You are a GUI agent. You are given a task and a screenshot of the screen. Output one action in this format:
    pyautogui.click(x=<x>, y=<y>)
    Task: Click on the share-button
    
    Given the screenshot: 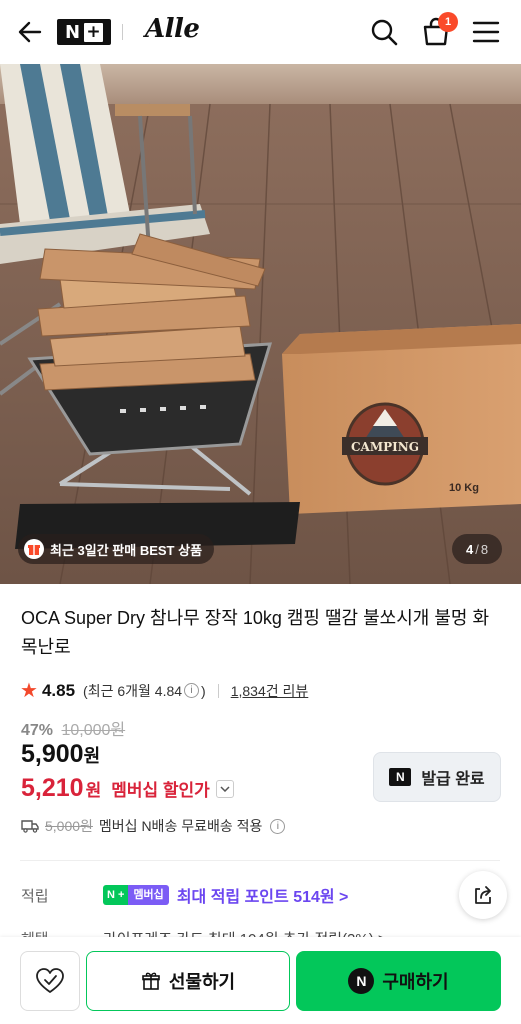 What is the action you would take?
    pyautogui.click(x=483, y=895)
    